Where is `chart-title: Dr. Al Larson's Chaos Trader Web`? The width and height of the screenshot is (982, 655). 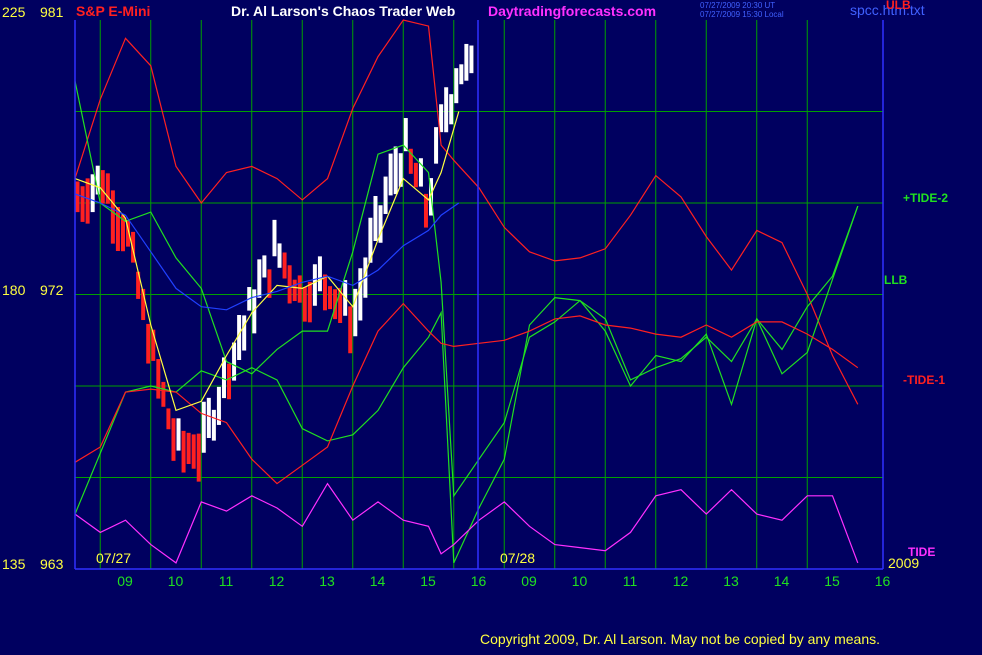
chart-title: Dr. Al Larson's Chaos Trader Web is located at coordinates (343, 11).